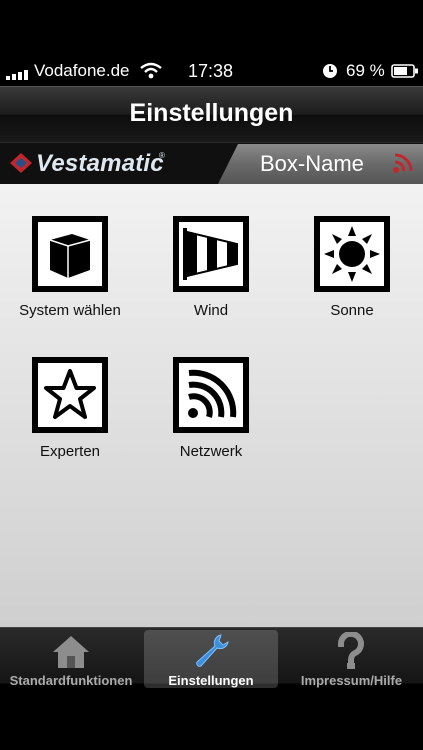 This screenshot has height=750, width=423. Describe the element at coordinates (82, 70) in the screenshot. I see `carrier-name: Vodafone.de` at that location.